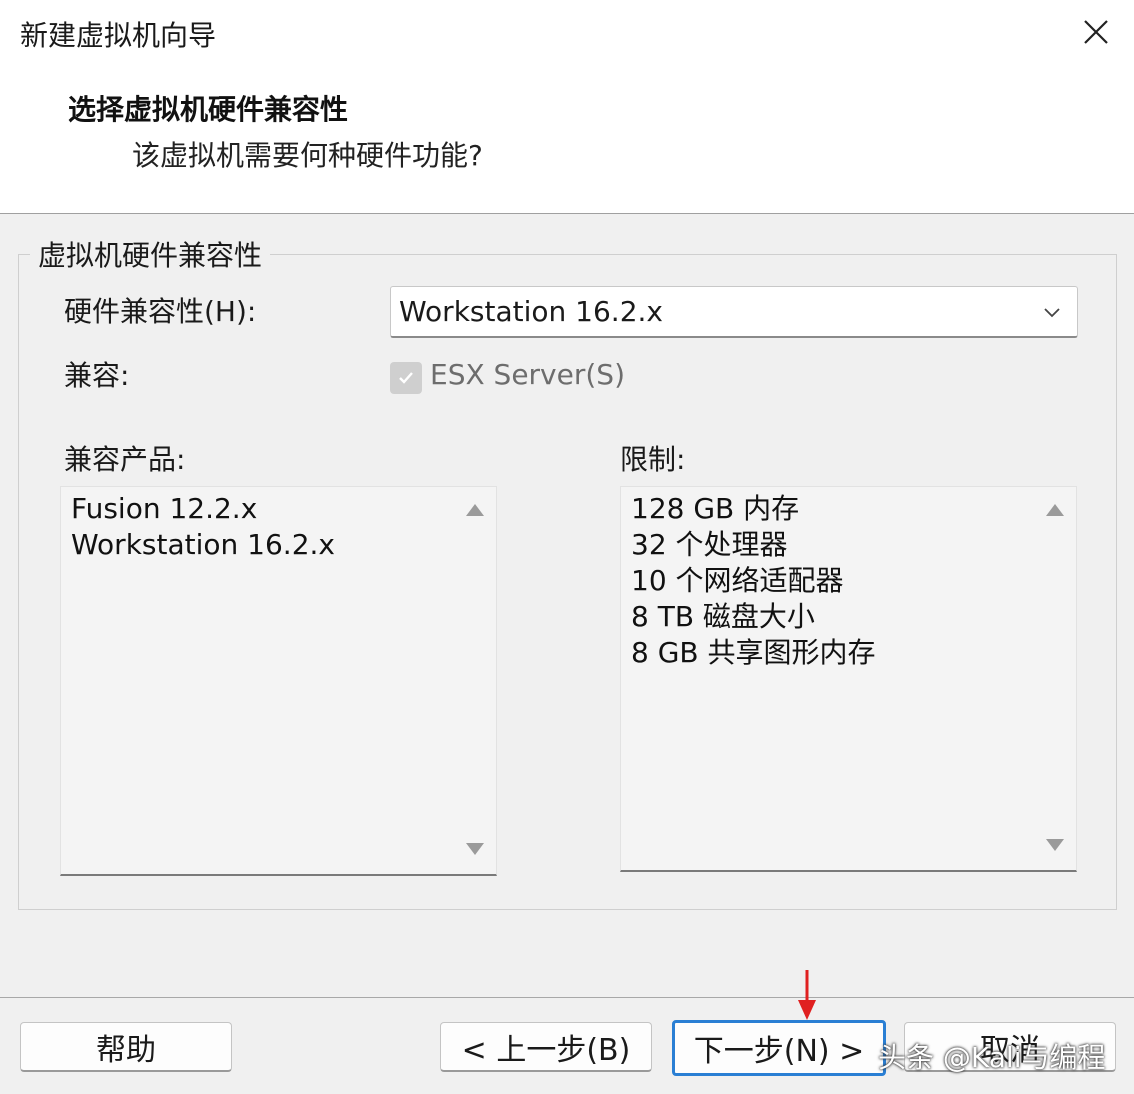 This screenshot has width=1134, height=1094. I want to click on list-item: Workstation 16.2.x, so click(203, 544).